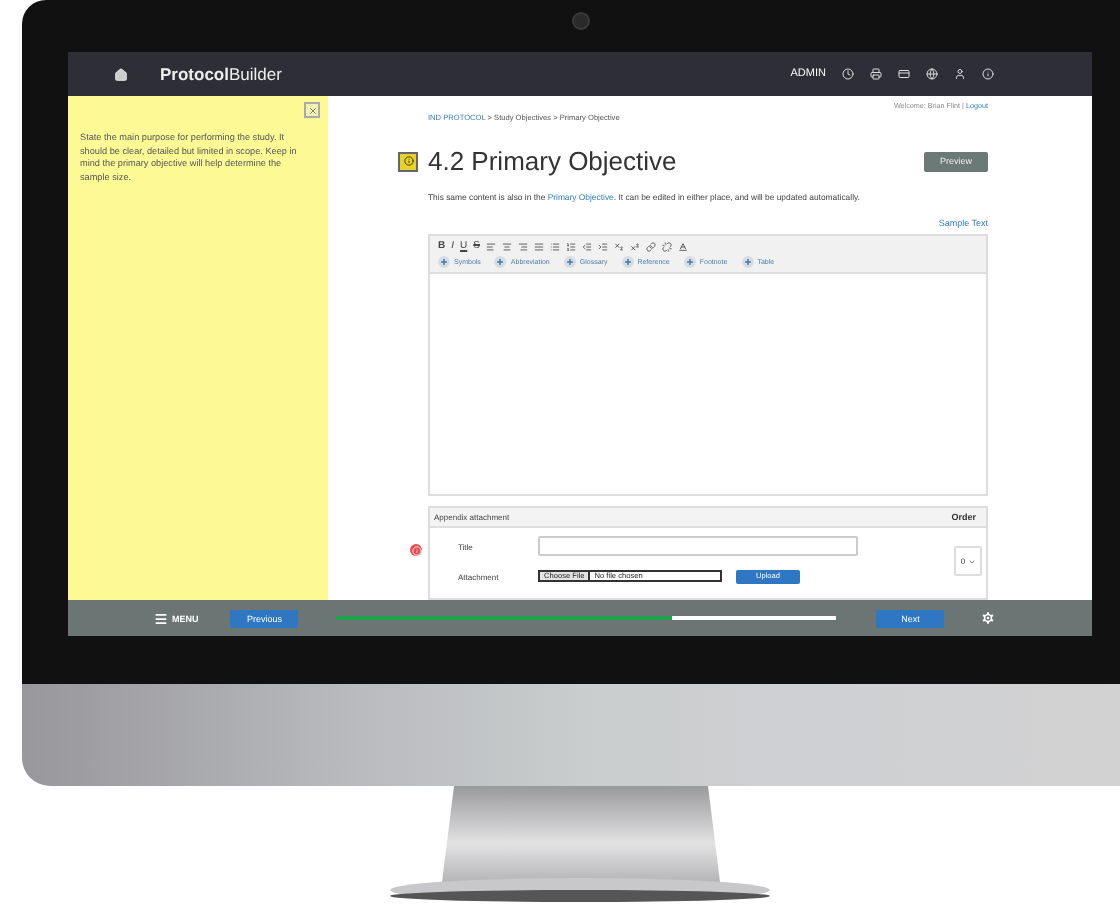 The width and height of the screenshot is (1120, 906). Describe the element at coordinates (221, 74) in the screenshot. I see `brand-logo: ProtocolBuilder` at that location.